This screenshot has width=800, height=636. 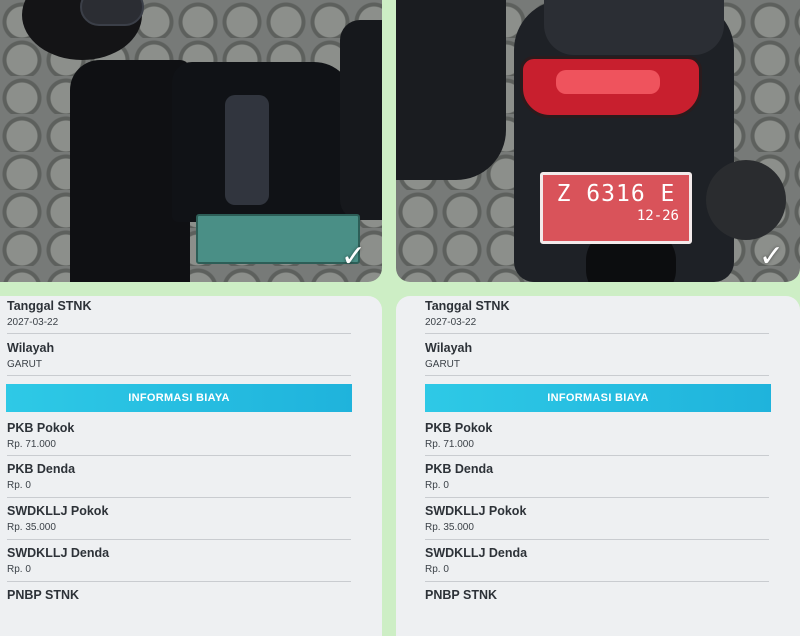 I want to click on motorcycle-seat, so click(x=634, y=27).